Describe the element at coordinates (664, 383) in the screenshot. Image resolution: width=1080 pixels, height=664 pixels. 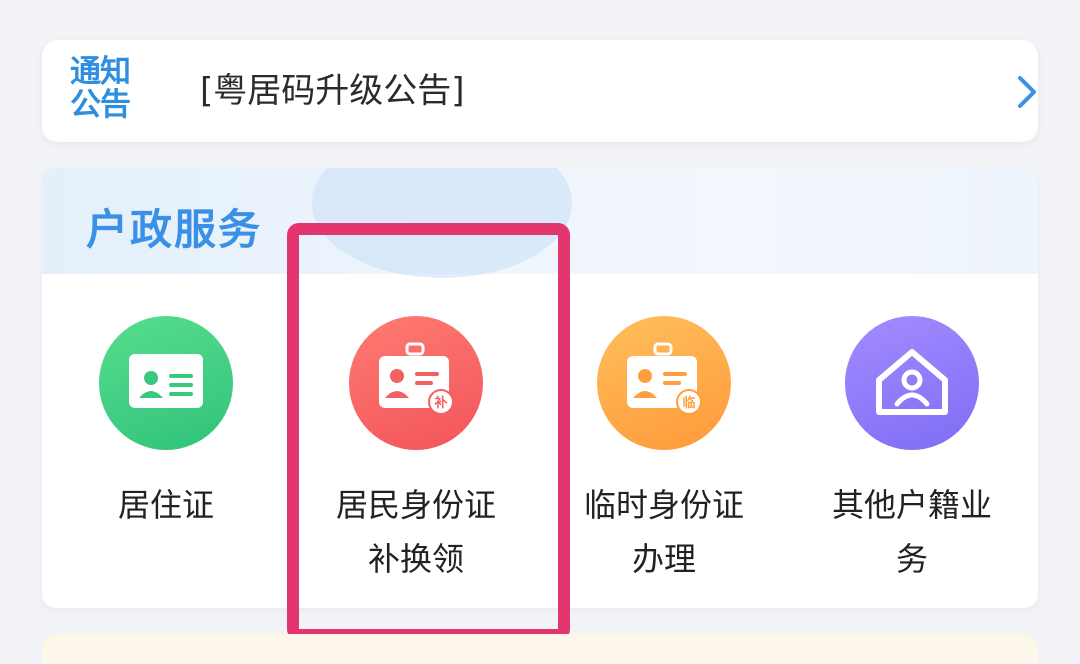
I see `temporary-id-icon: 临` at that location.